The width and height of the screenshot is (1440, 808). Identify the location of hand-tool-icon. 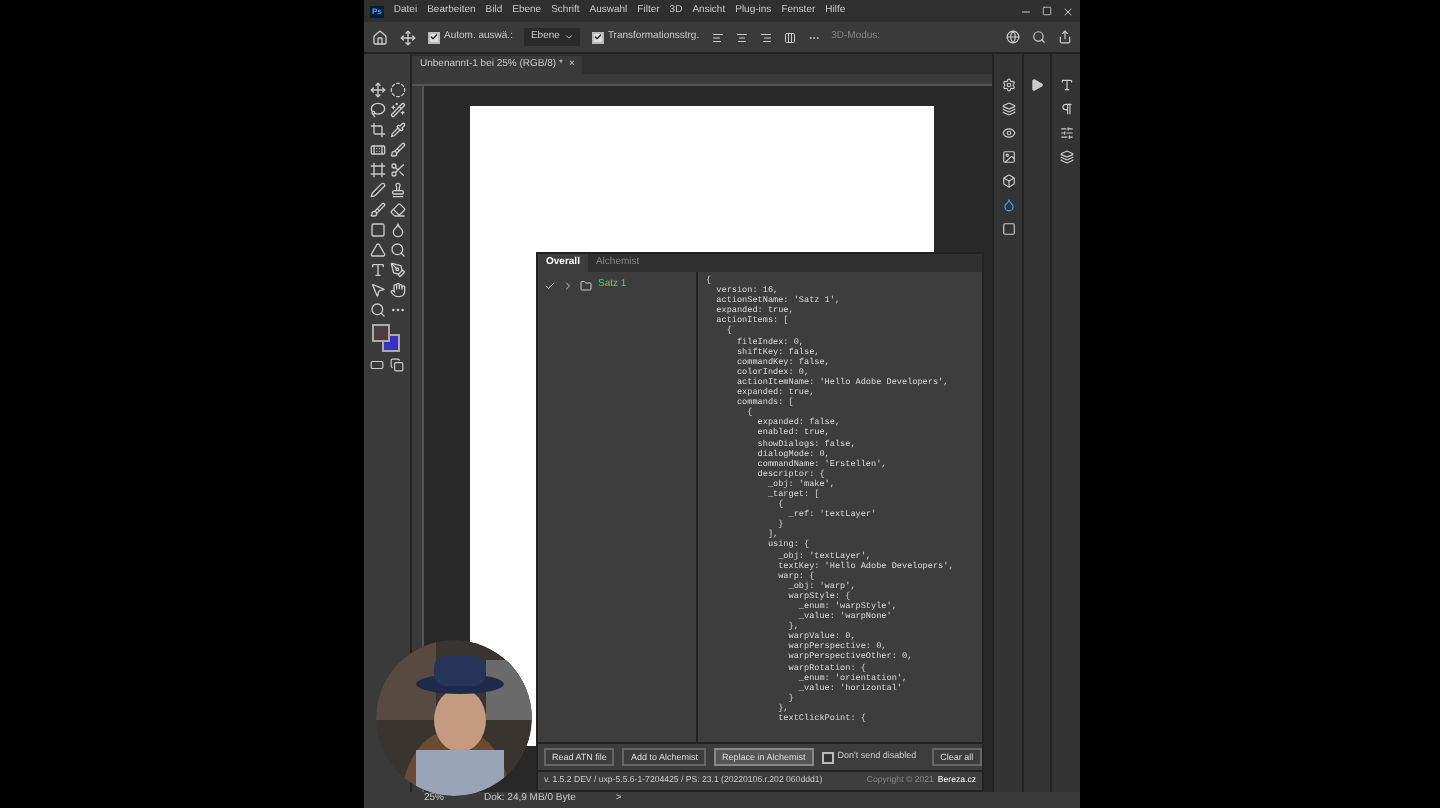
(397, 290).